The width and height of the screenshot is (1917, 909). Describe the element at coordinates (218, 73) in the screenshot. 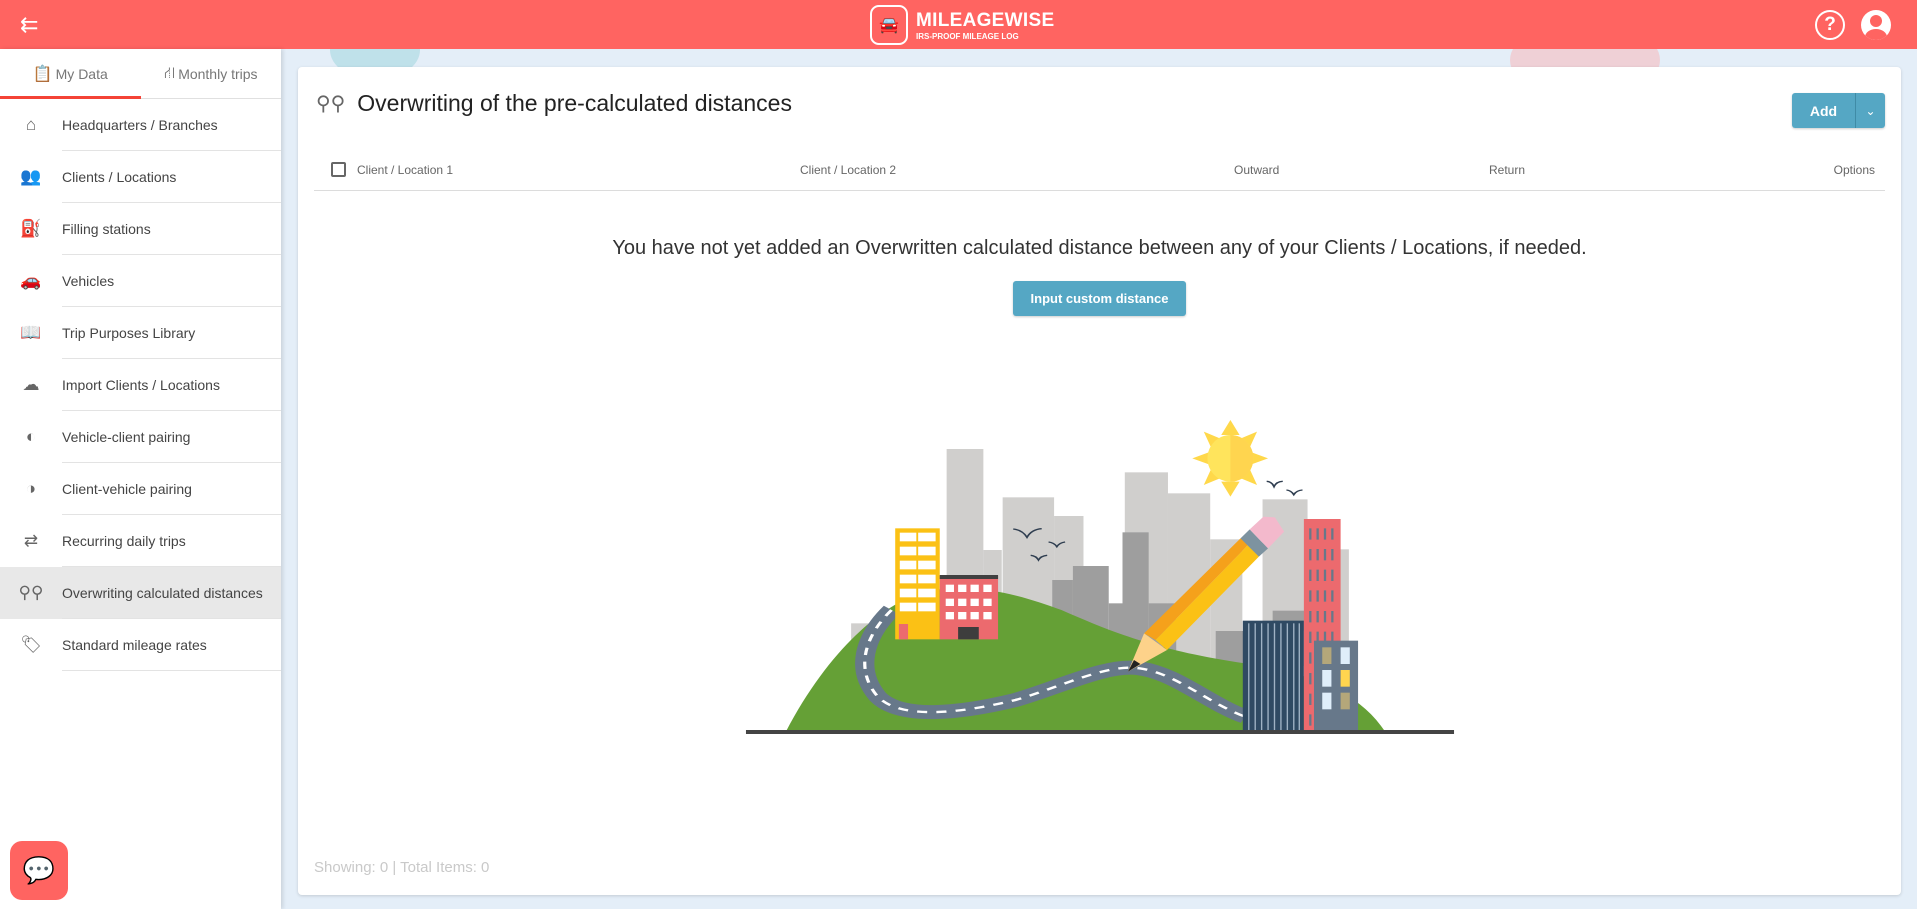

I see `tab-label: Monthly trips` at that location.